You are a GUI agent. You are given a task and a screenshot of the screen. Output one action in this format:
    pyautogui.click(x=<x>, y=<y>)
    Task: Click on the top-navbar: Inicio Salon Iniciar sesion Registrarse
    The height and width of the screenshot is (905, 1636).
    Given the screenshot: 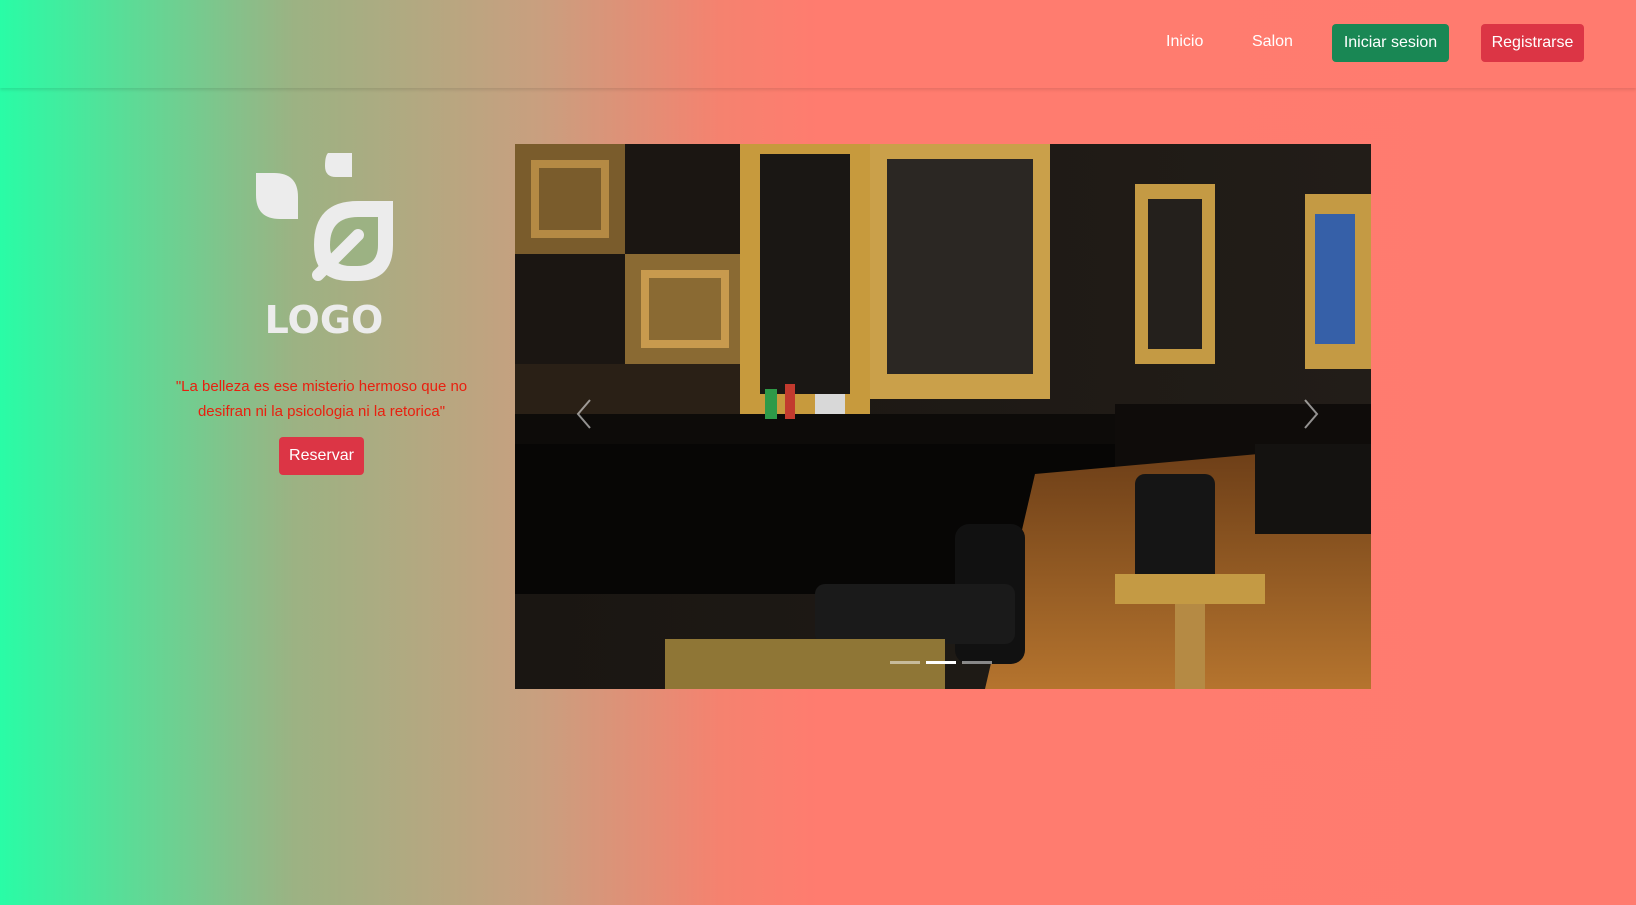 What is the action you would take?
    pyautogui.click(x=818, y=44)
    